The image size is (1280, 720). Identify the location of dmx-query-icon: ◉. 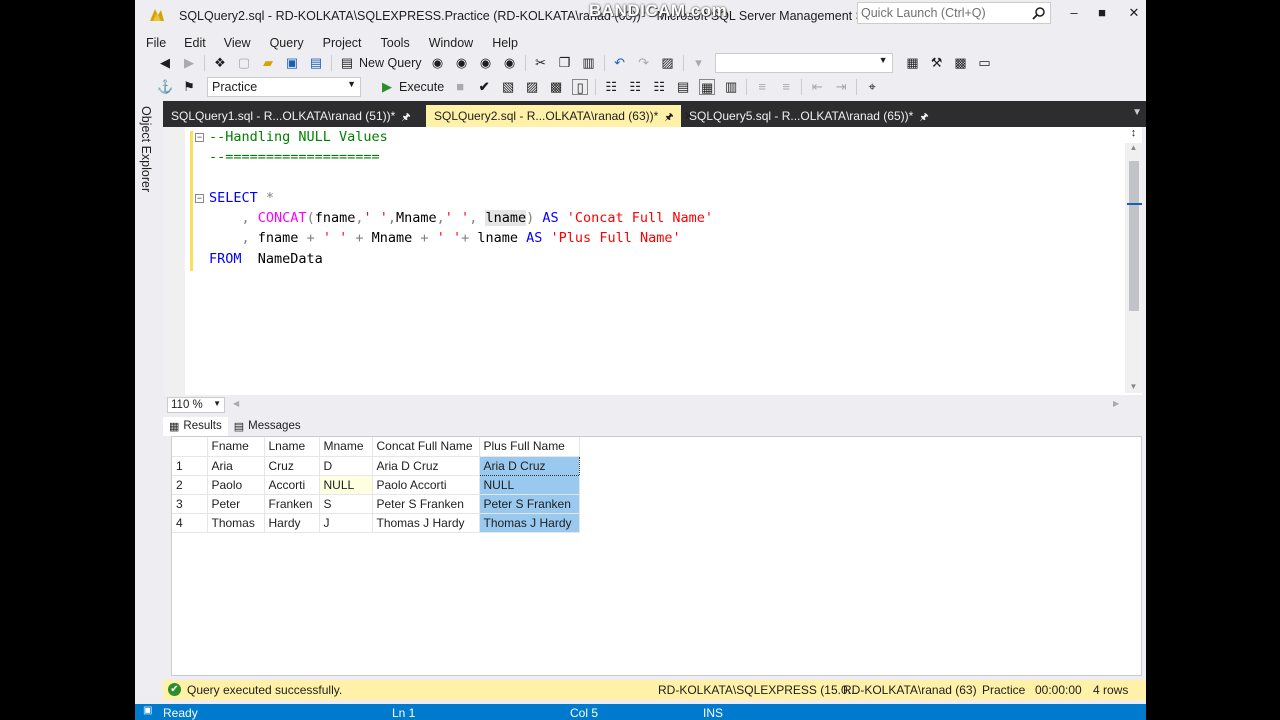
(462, 63).